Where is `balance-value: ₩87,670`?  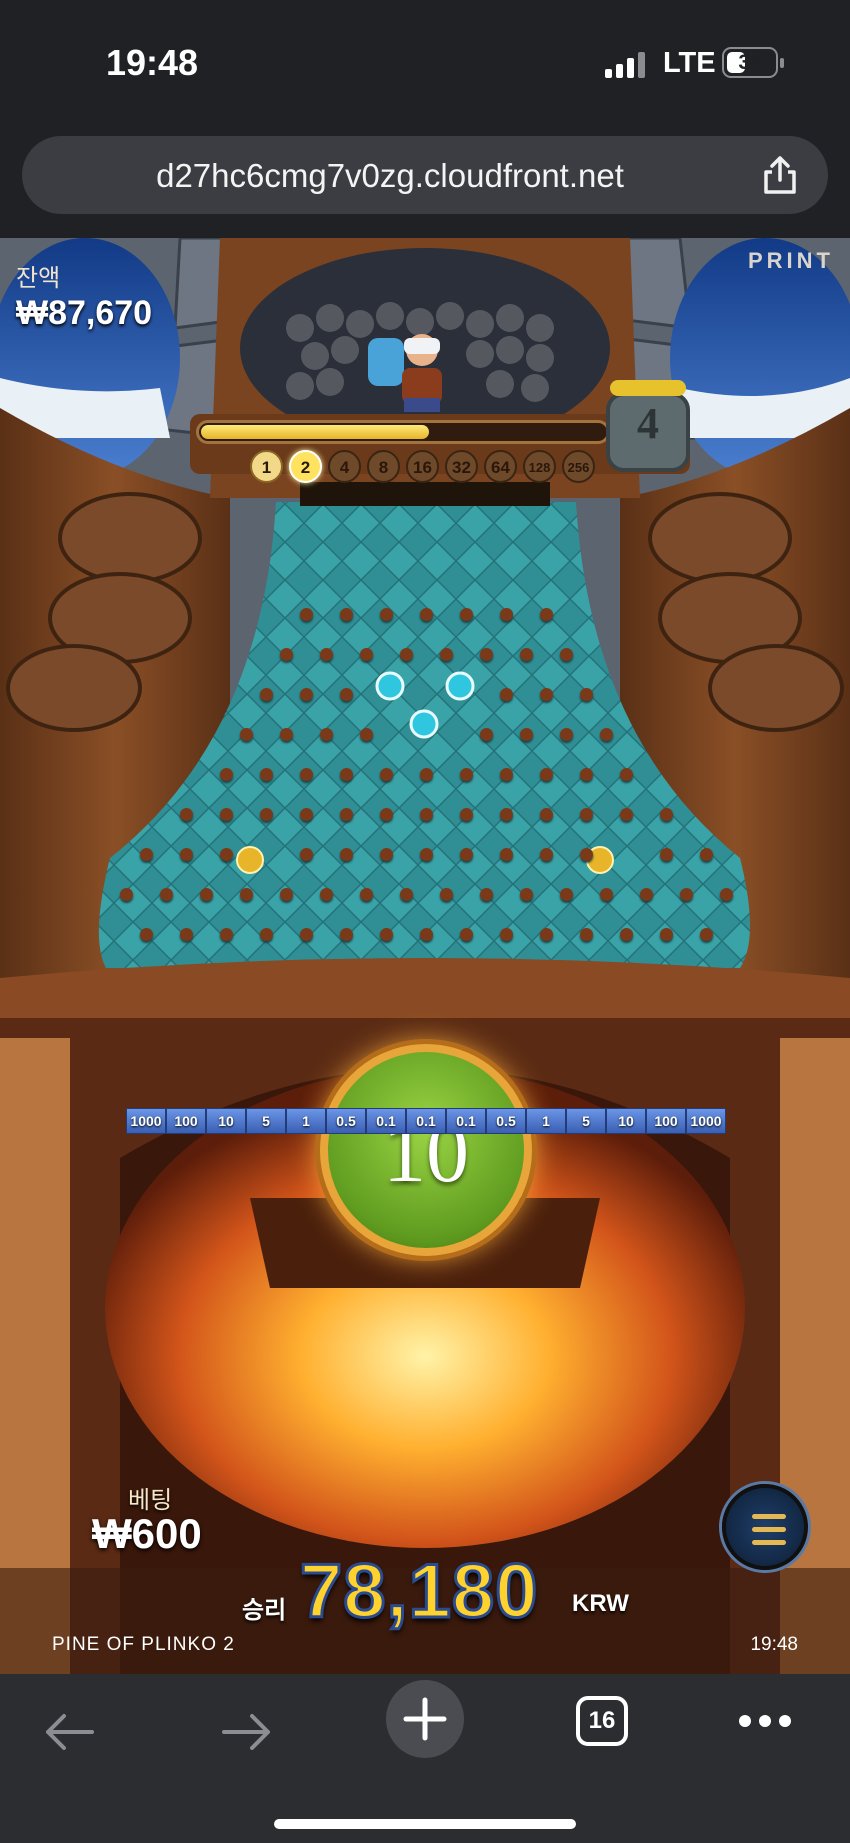 balance-value: ₩87,670 is located at coordinates (84, 313).